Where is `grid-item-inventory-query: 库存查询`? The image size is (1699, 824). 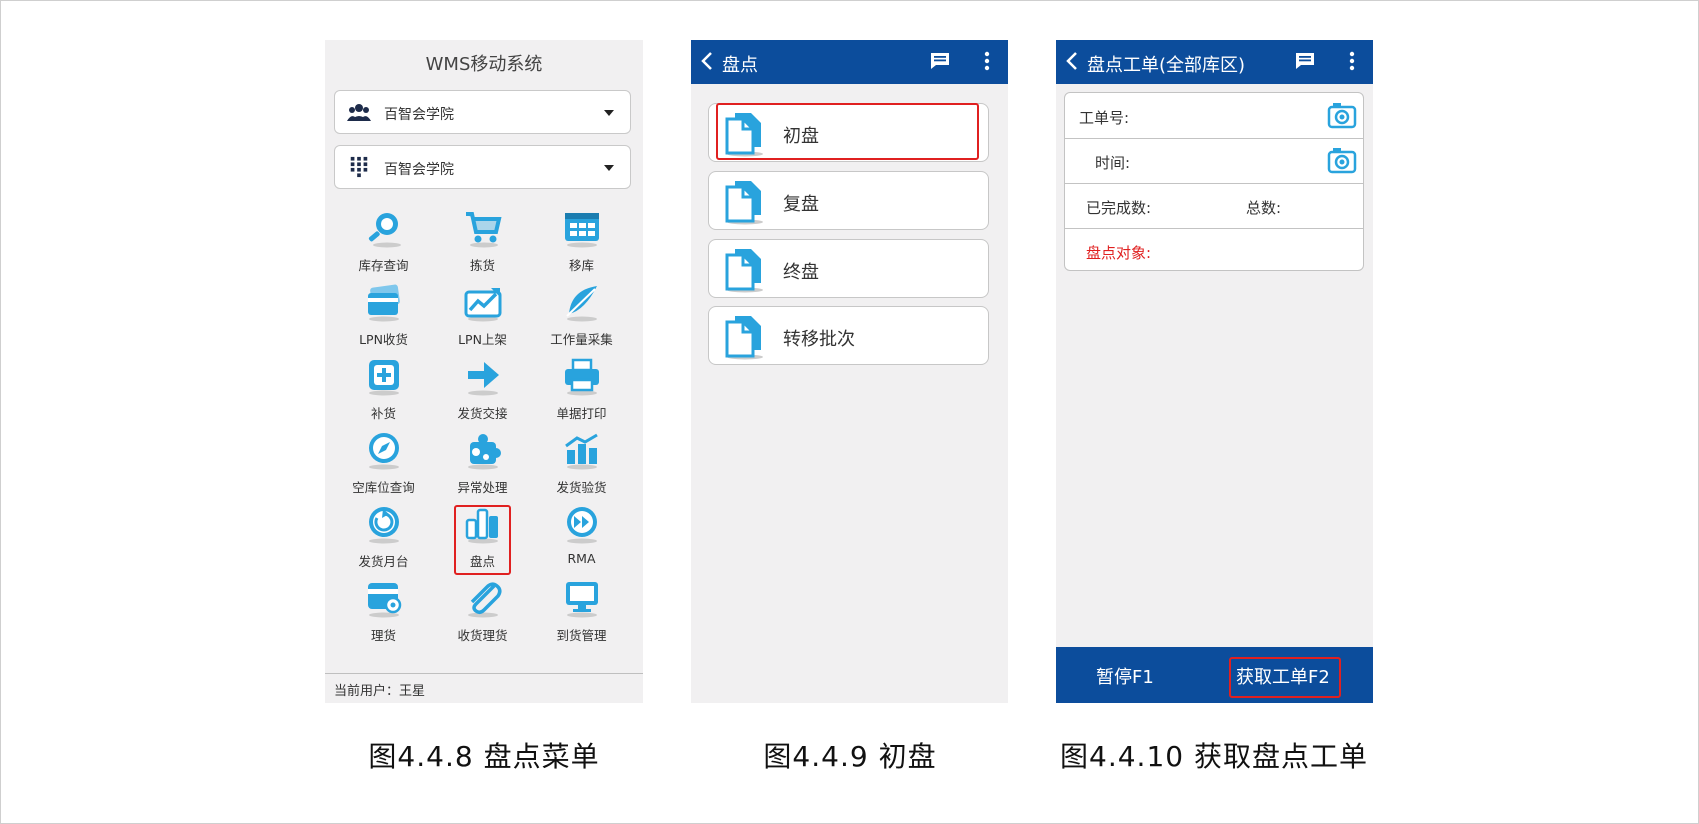
grid-item-inventory-query: 库存查询 is located at coordinates (383, 243).